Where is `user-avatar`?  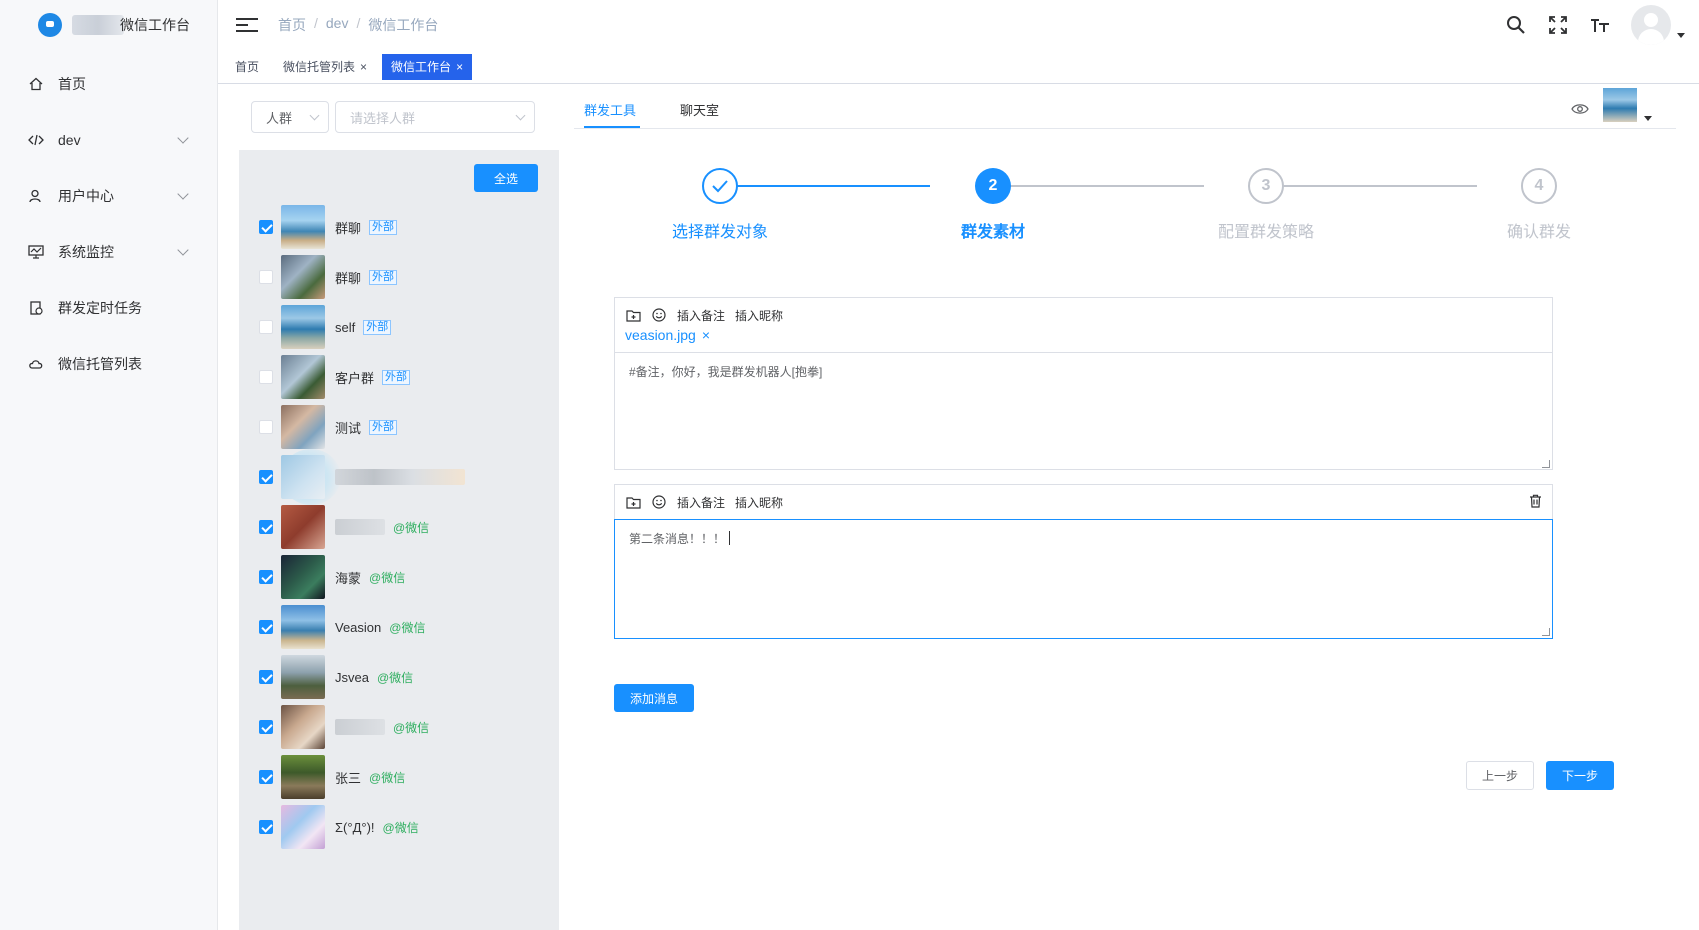 user-avatar is located at coordinates (1651, 25).